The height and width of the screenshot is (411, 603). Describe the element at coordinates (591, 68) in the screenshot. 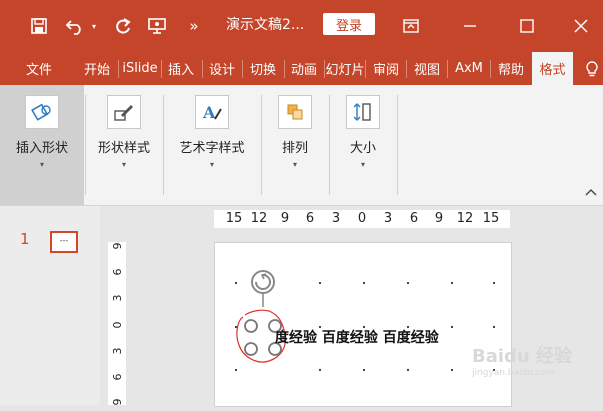

I see `tell-me-icon` at that location.